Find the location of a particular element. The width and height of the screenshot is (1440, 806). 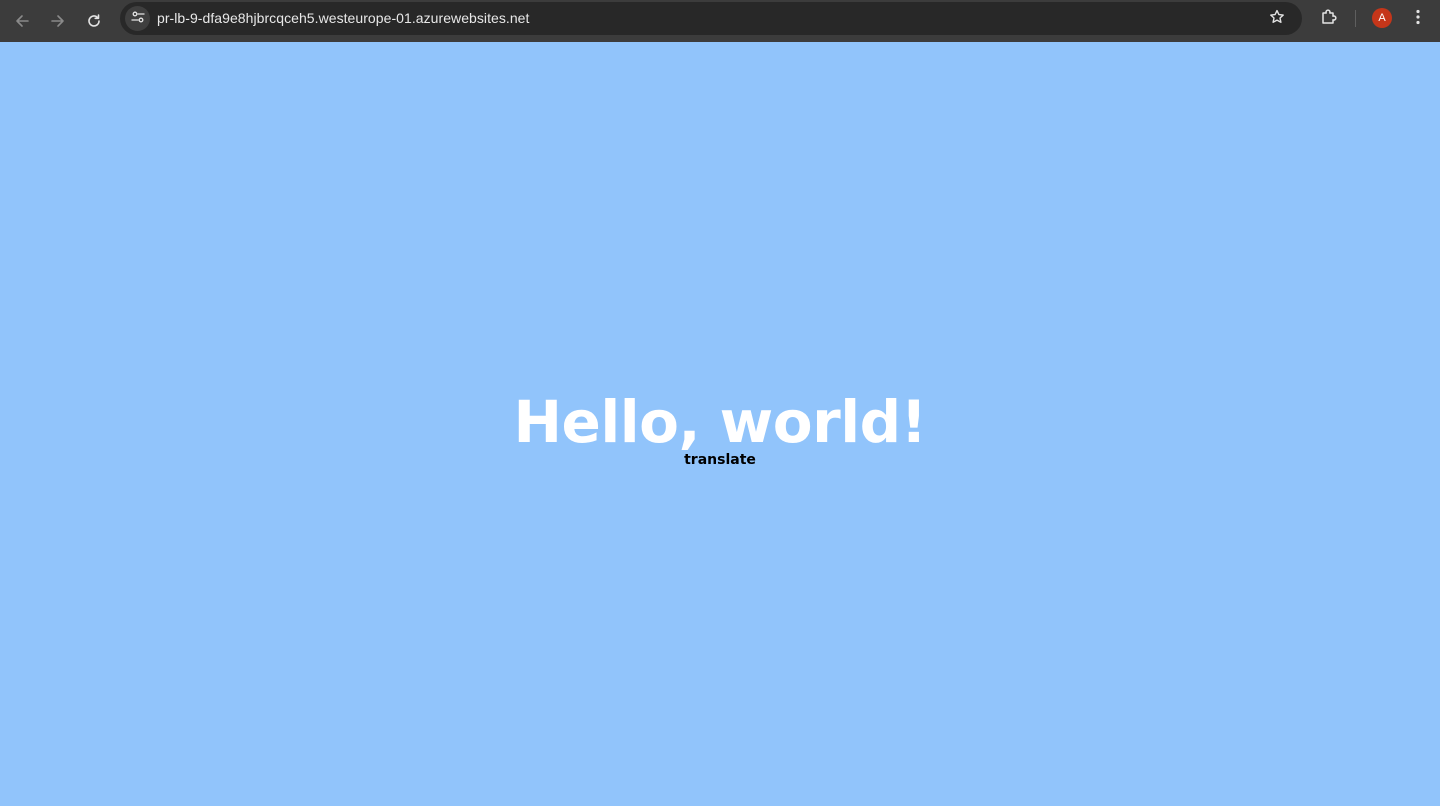

back-button is located at coordinates (22, 21).